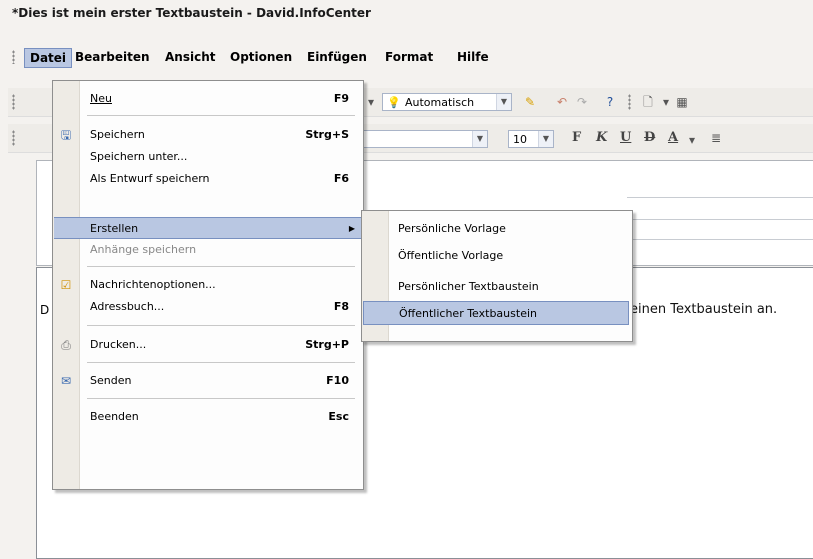 This screenshot has width=813, height=559. I want to click on color-combo-value: Automatisch, so click(440, 102).